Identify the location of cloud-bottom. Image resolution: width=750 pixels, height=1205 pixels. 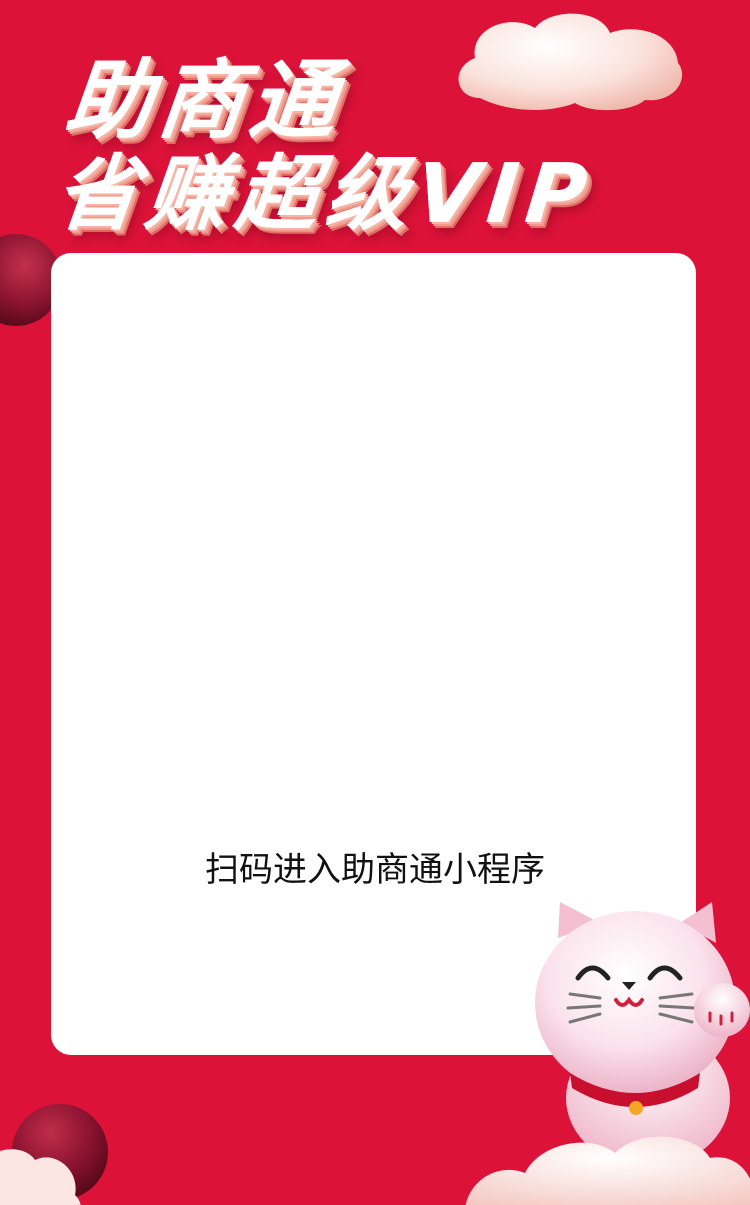
(607, 1170).